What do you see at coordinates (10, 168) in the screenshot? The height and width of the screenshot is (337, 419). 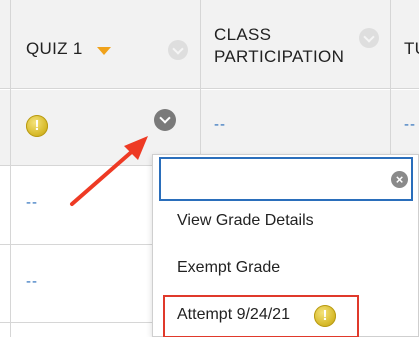 I see `grid-left-border` at bounding box center [10, 168].